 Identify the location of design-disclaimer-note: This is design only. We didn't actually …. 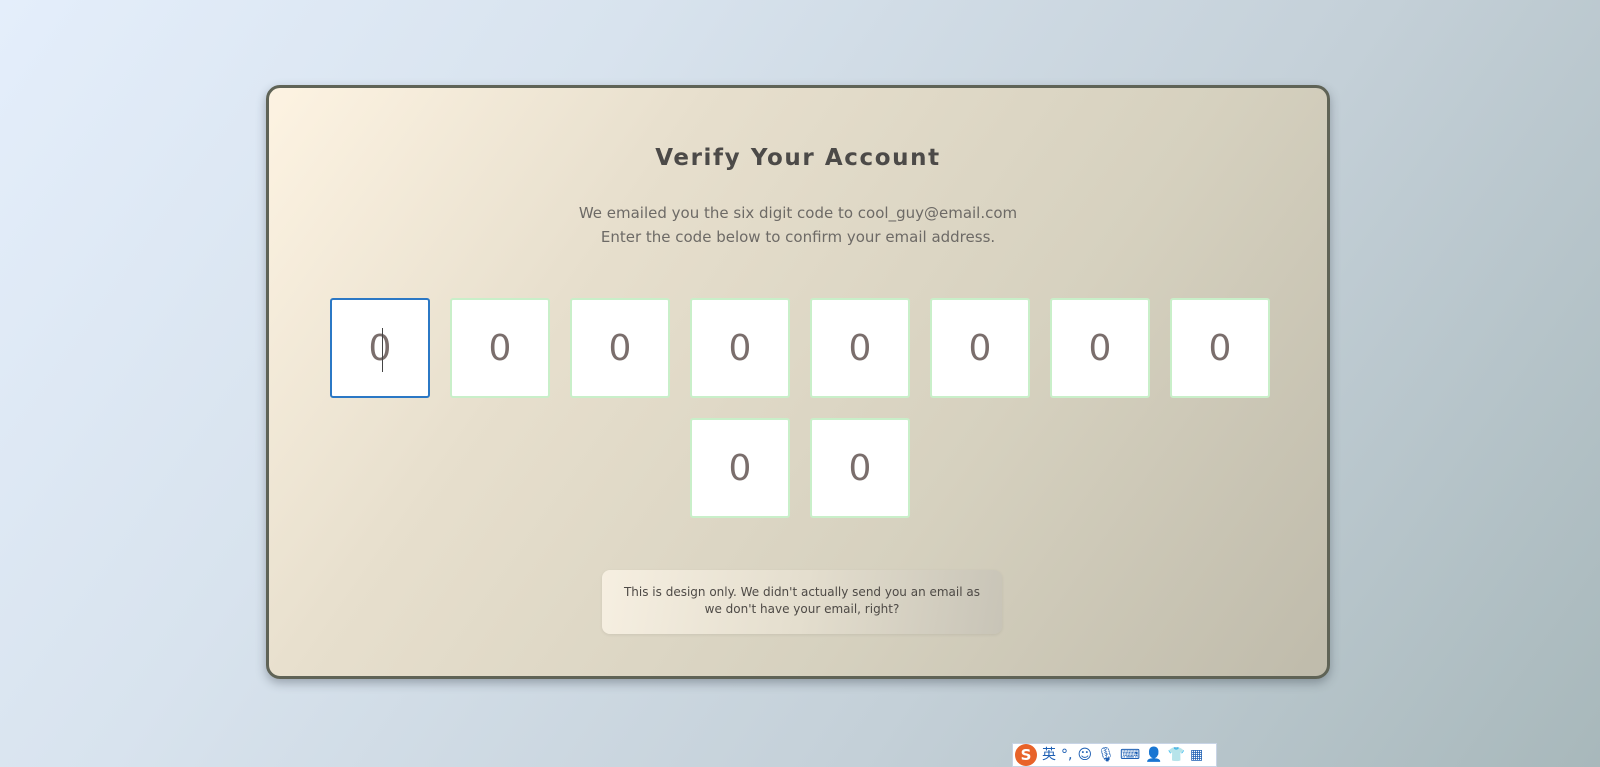
(802, 602).